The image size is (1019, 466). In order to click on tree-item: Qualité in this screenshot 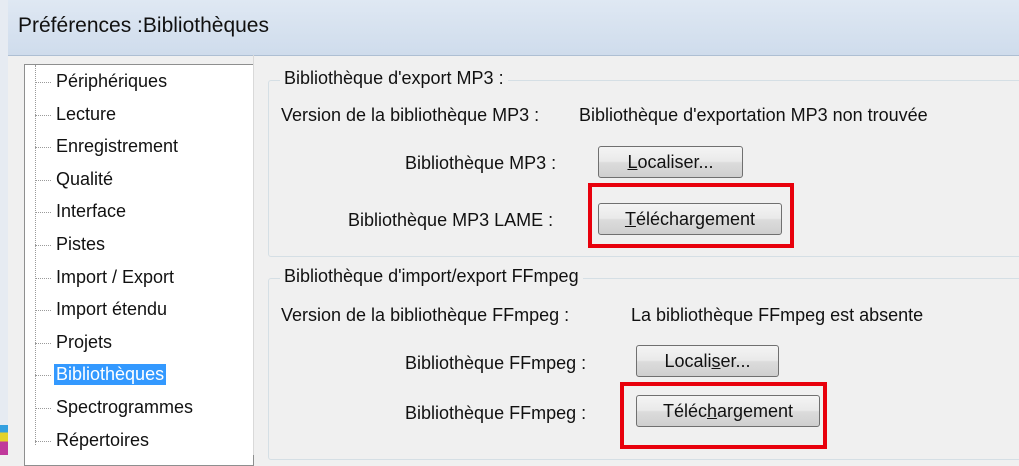, I will do `click(138, 181)`.